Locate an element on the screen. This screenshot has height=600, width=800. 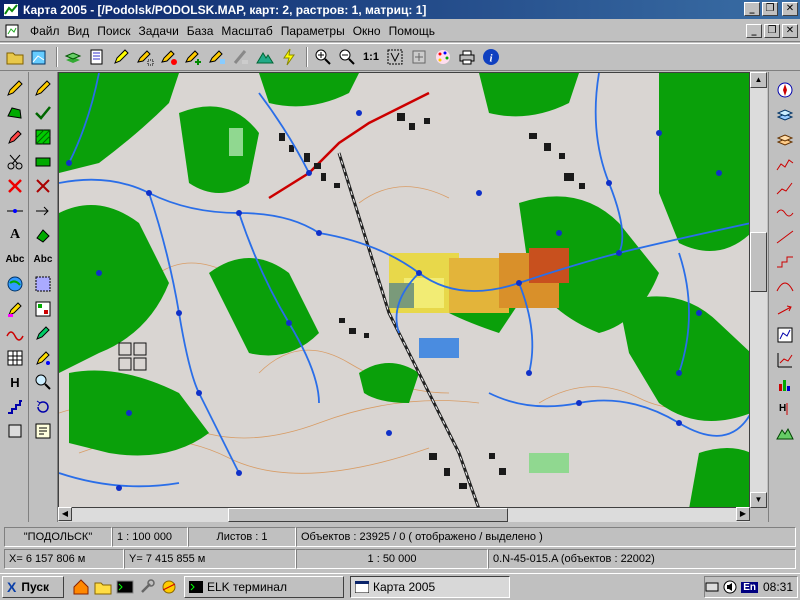
scroll-left-arrow: ◀ is located at coordinates (65, 514).